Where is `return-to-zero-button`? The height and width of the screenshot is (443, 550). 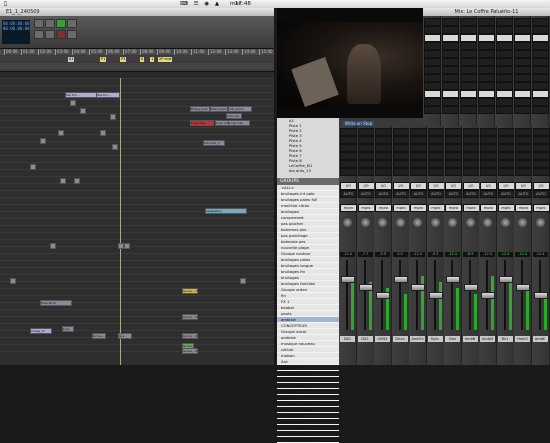 return-to-zero-button is located at coordinates (39, 23).